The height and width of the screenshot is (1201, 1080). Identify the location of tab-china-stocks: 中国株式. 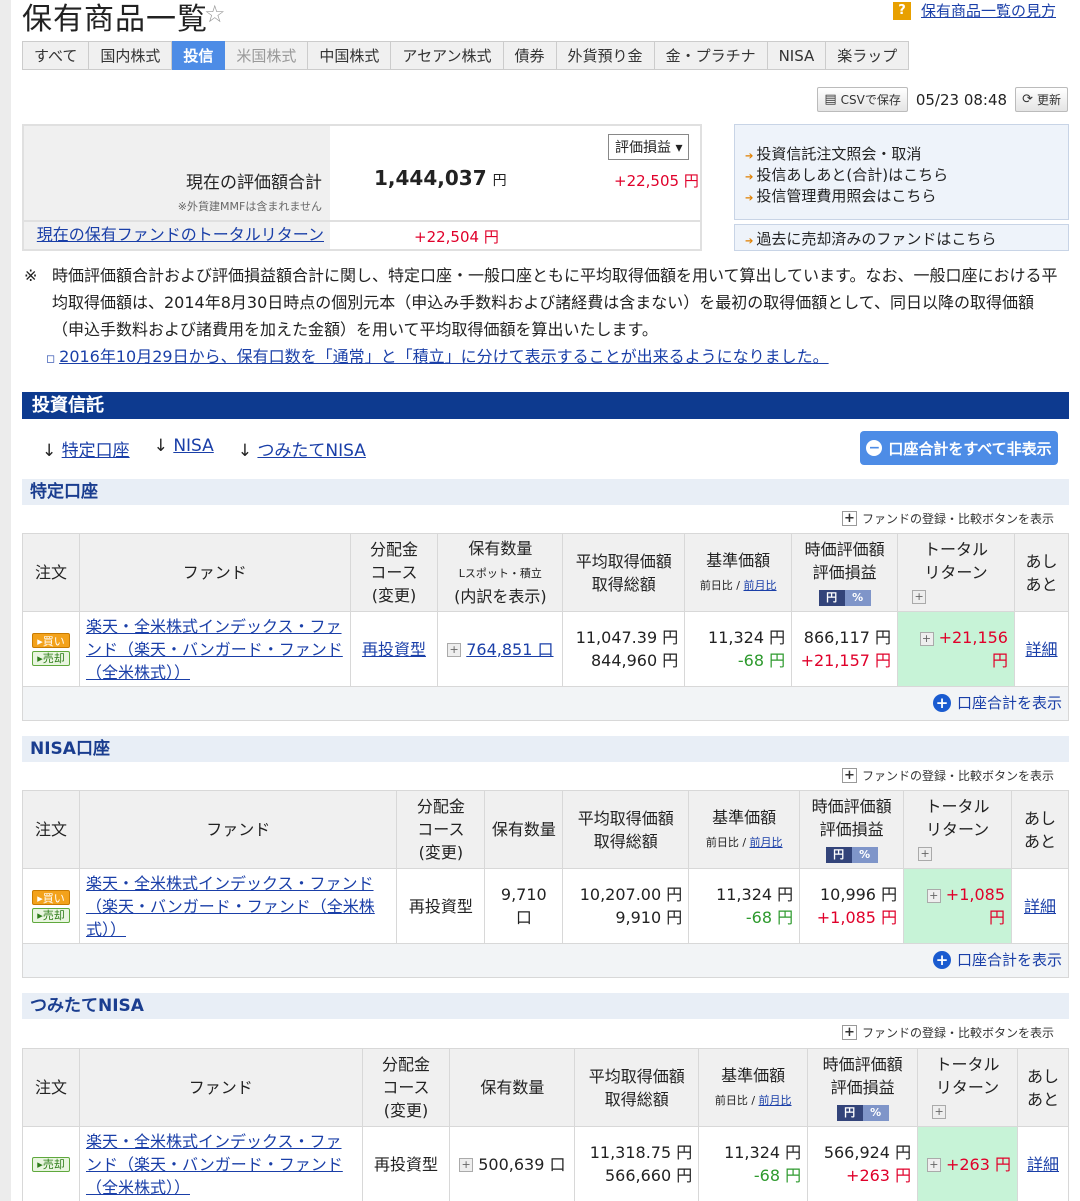
(350, 55).